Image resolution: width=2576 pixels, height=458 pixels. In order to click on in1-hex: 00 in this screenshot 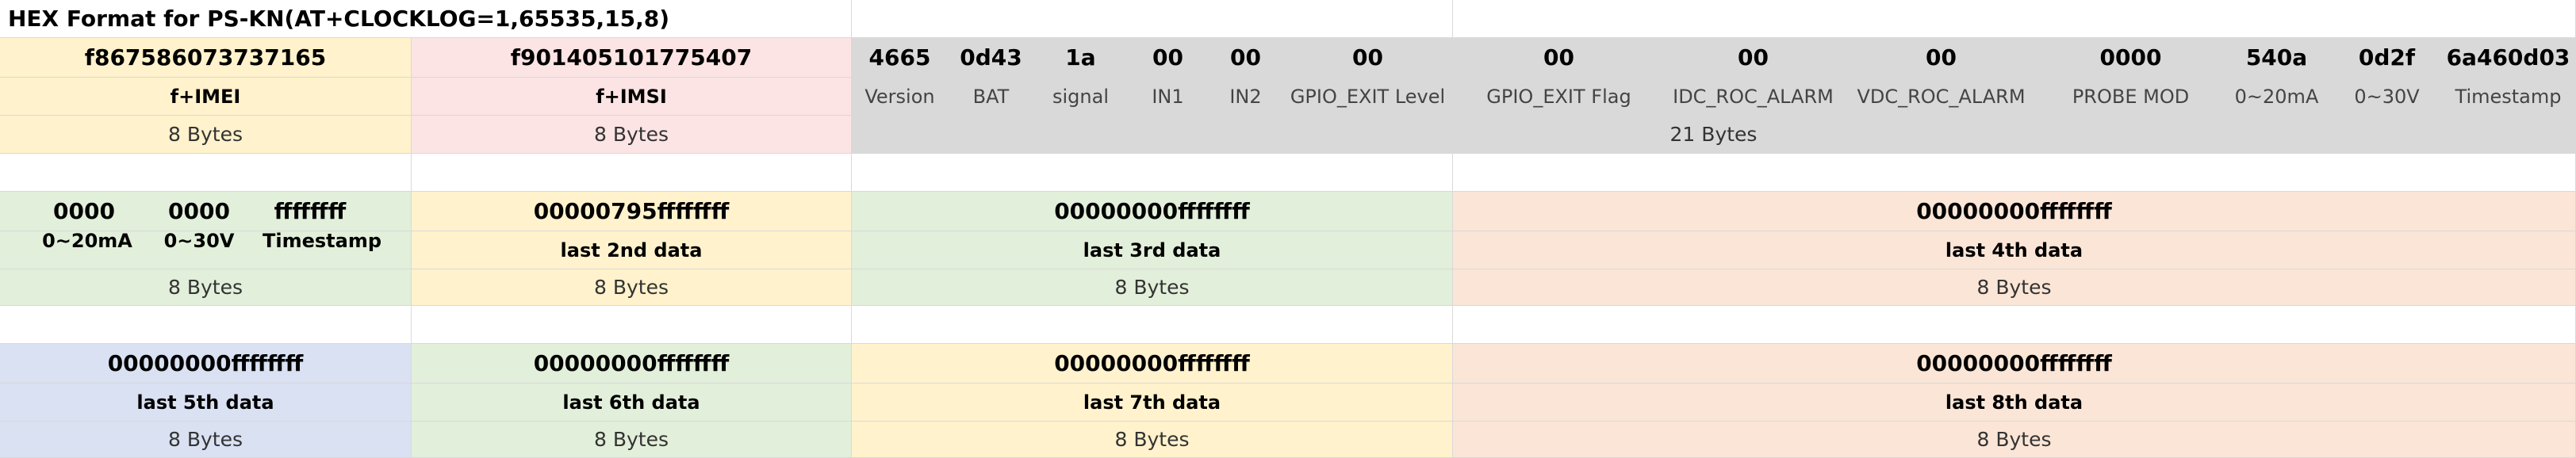, I will do `click(1168, 58)`.